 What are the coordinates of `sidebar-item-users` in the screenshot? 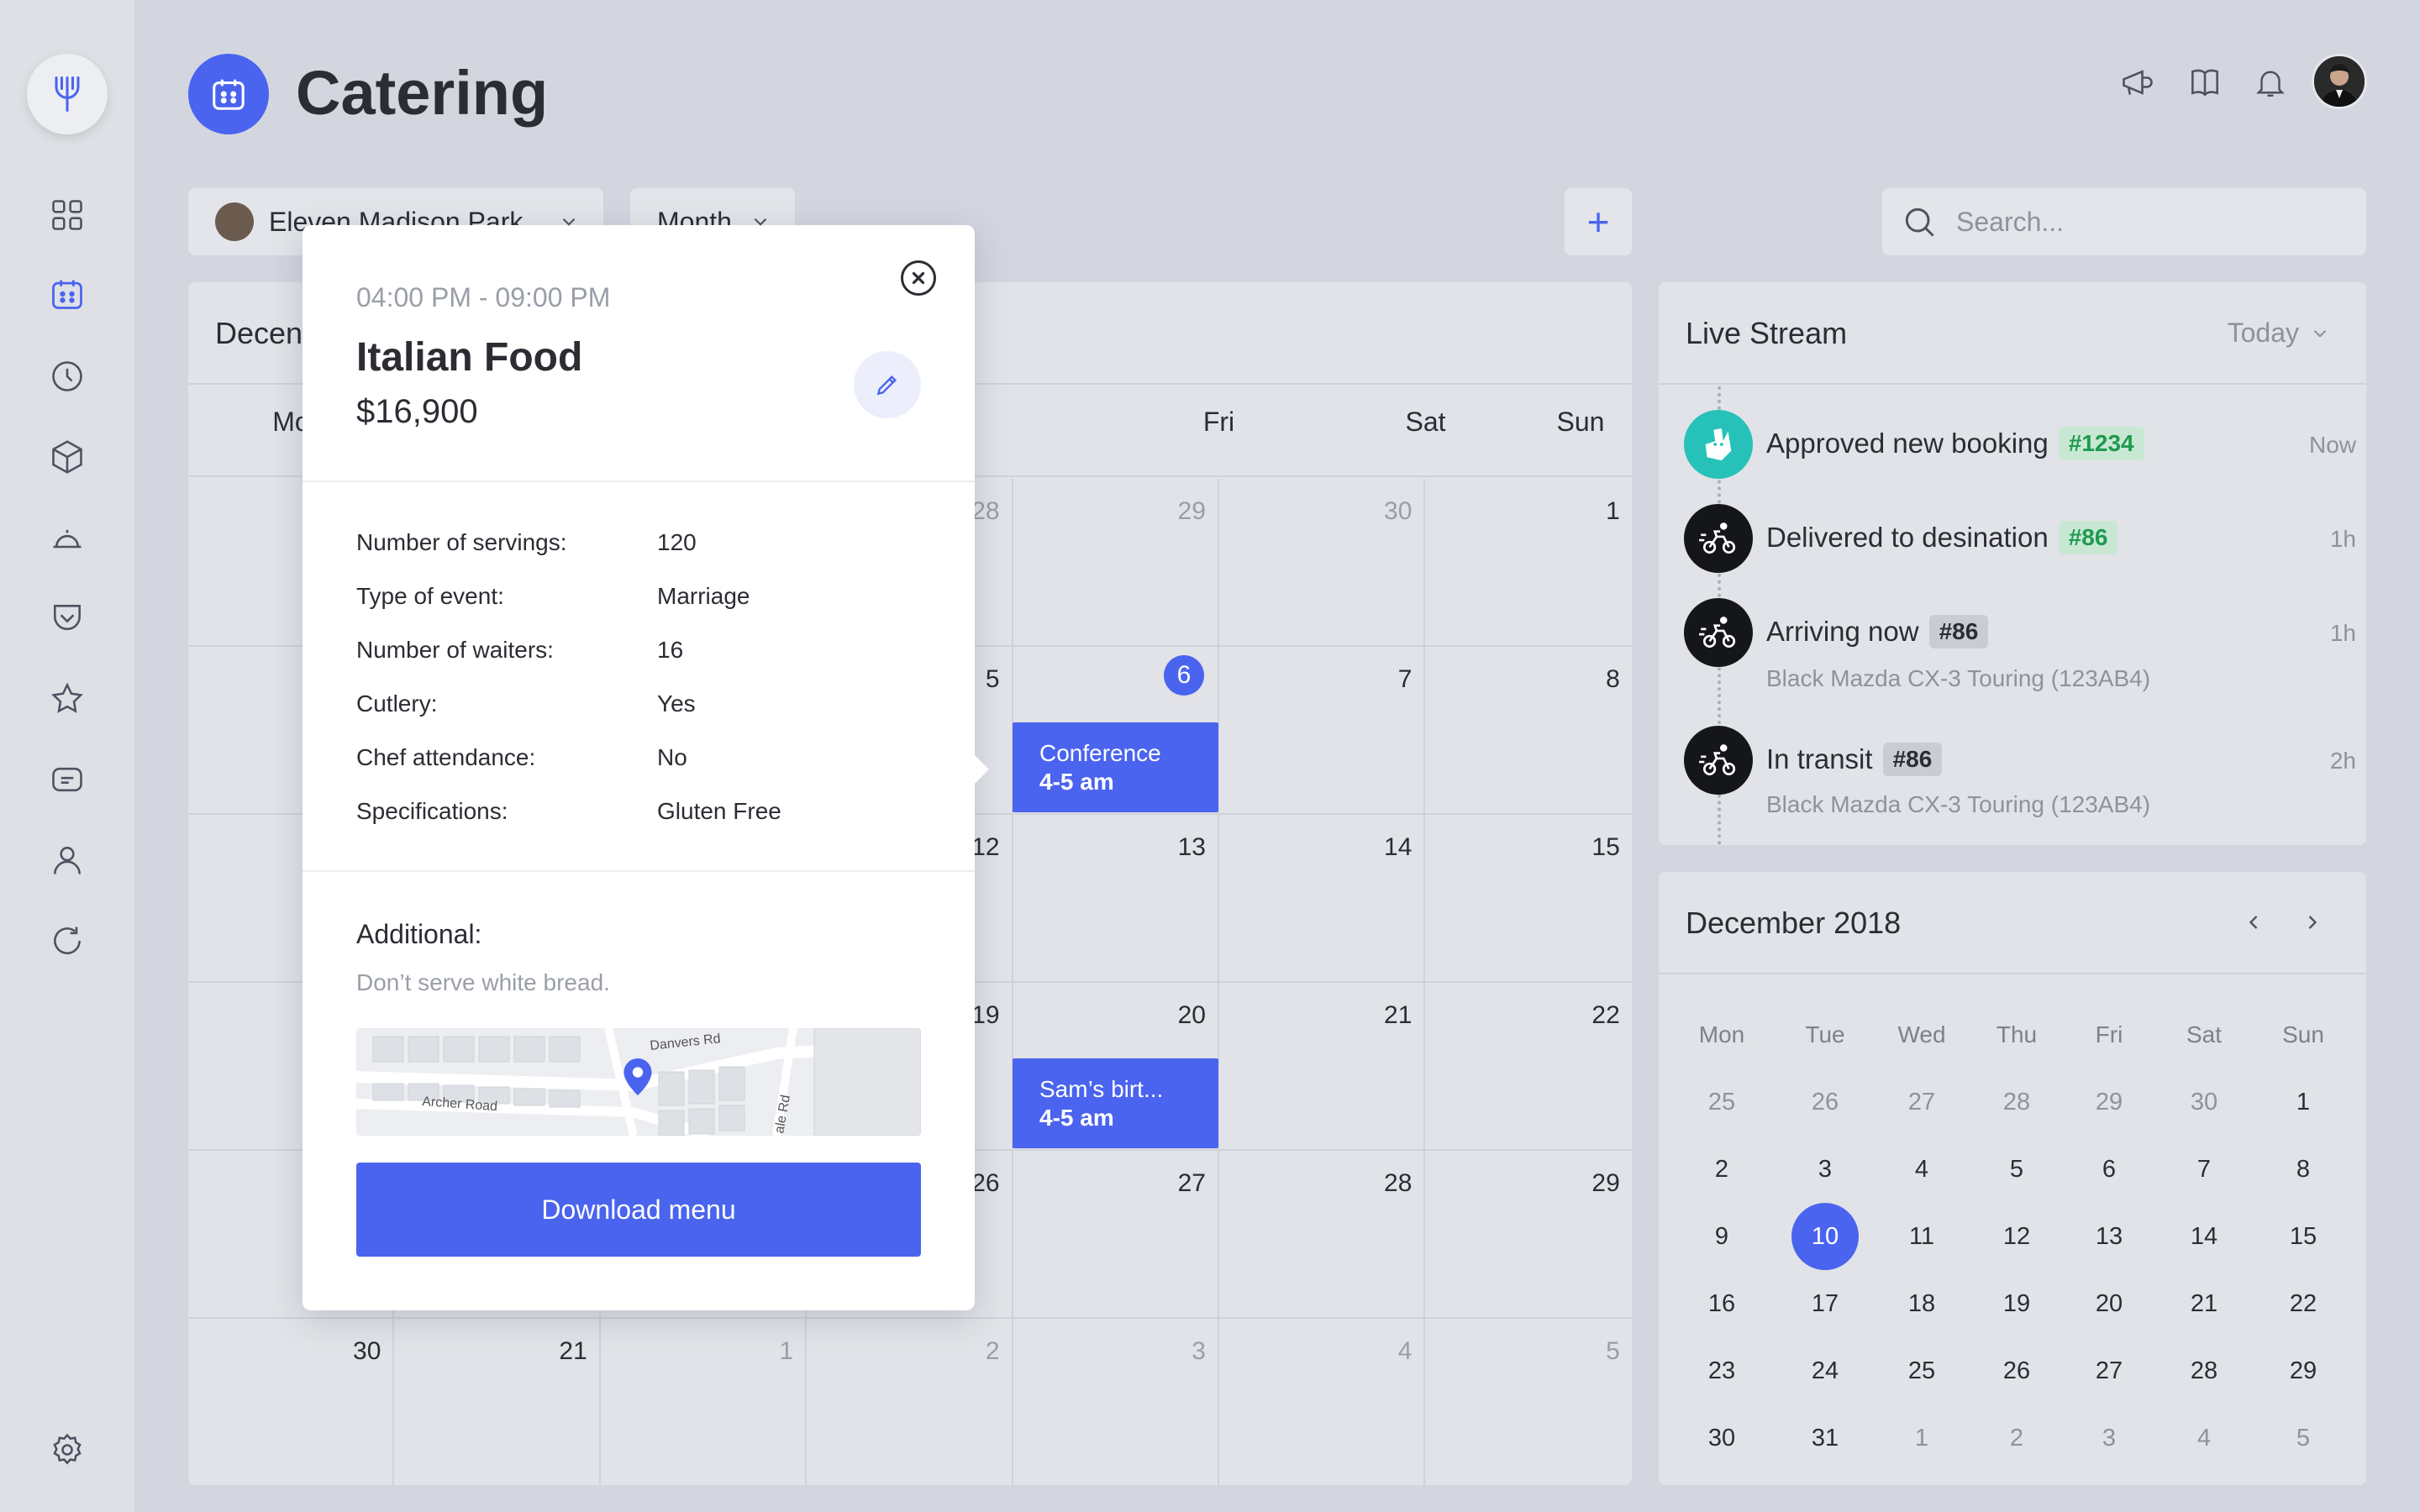 It's located at (67, 860).